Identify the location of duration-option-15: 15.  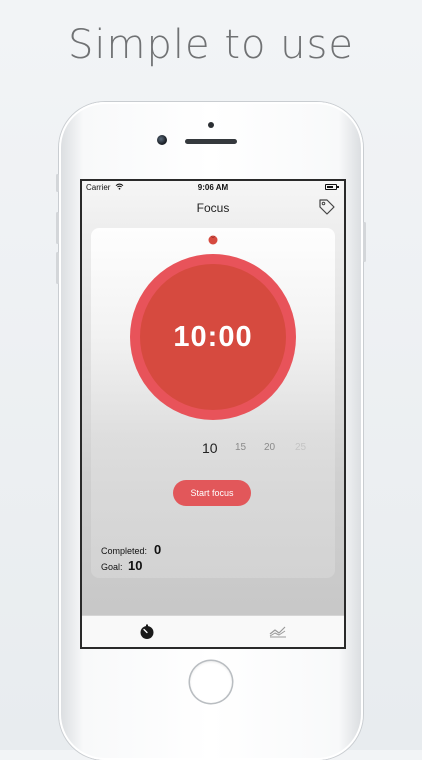
(240, 448).